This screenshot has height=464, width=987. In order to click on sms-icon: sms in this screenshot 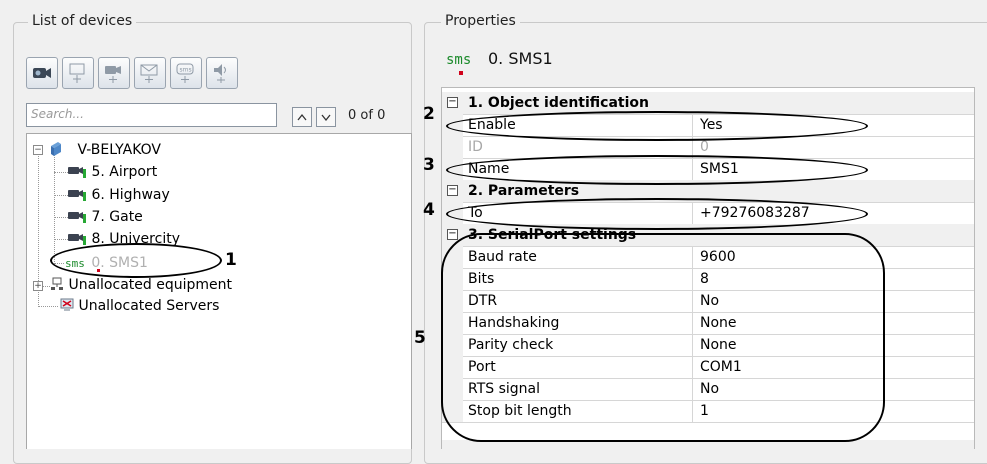, I will do `click(459, 60)`.